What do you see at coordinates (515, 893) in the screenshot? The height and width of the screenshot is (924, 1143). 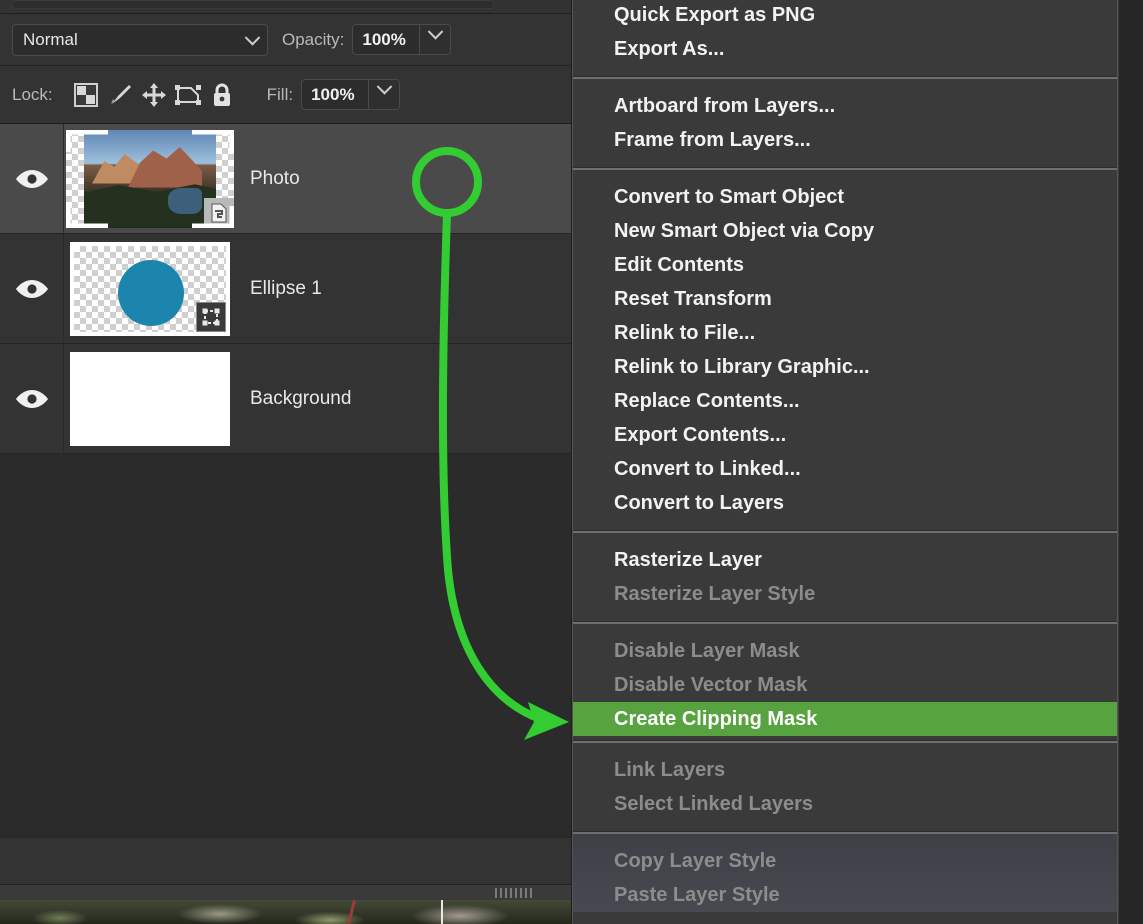 I see `resize-grip-icon` at bounding box center [515, 893].